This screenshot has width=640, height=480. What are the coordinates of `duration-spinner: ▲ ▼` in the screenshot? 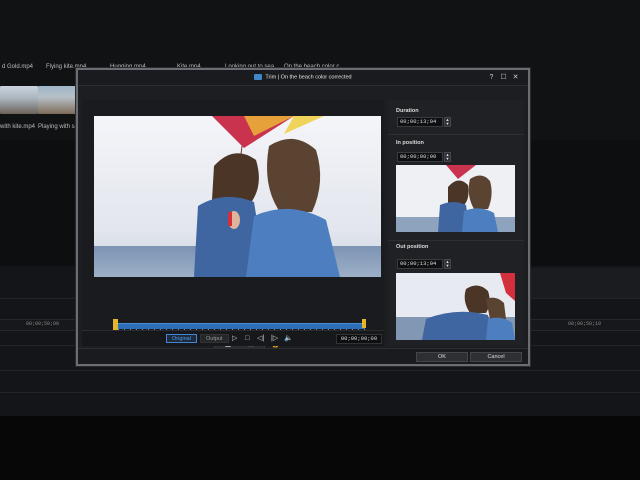 It's located at (447, 122).